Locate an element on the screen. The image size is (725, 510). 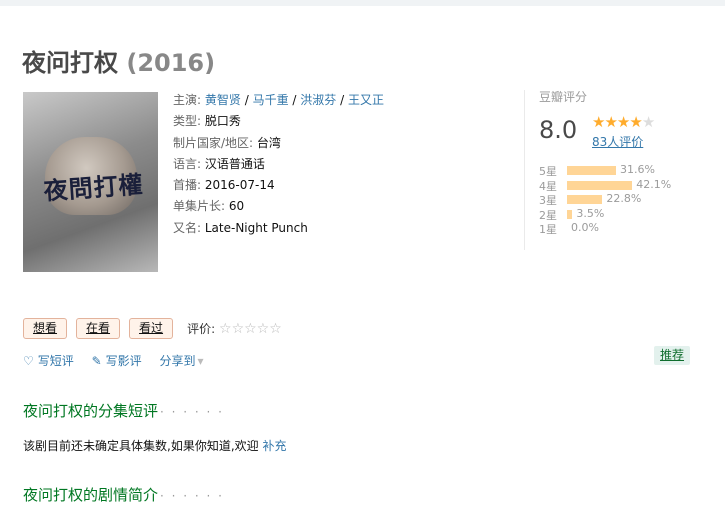
share-dropdown: 分享到 ▾ is located at coordinates (189, 361).